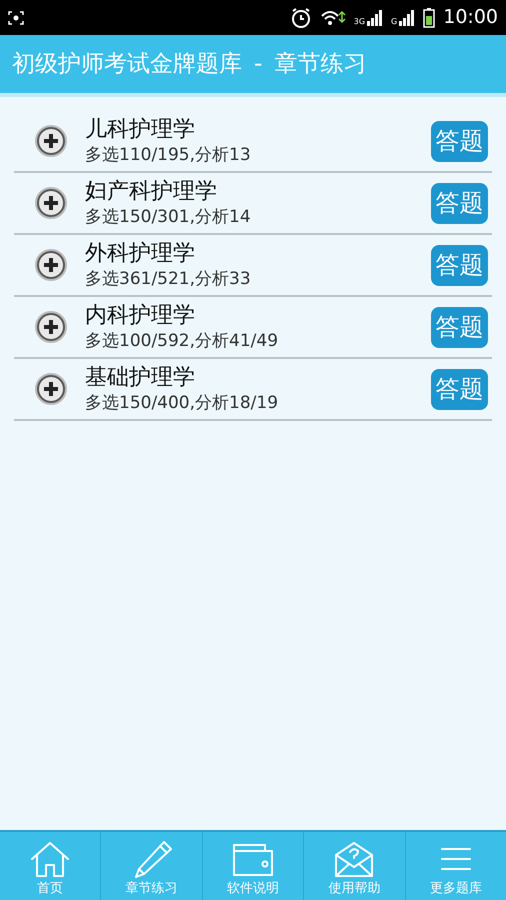 This screenshot has width=506, height=900. I want to click on tab-bar-item: 首页, so click(50, 866).